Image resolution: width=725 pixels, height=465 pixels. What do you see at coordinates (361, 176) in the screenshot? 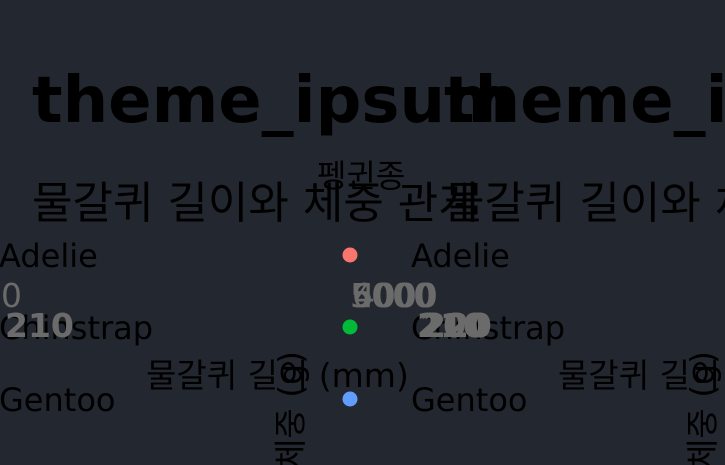
I see `legend-title: 펭귄종` at bounding box center [361, 176].